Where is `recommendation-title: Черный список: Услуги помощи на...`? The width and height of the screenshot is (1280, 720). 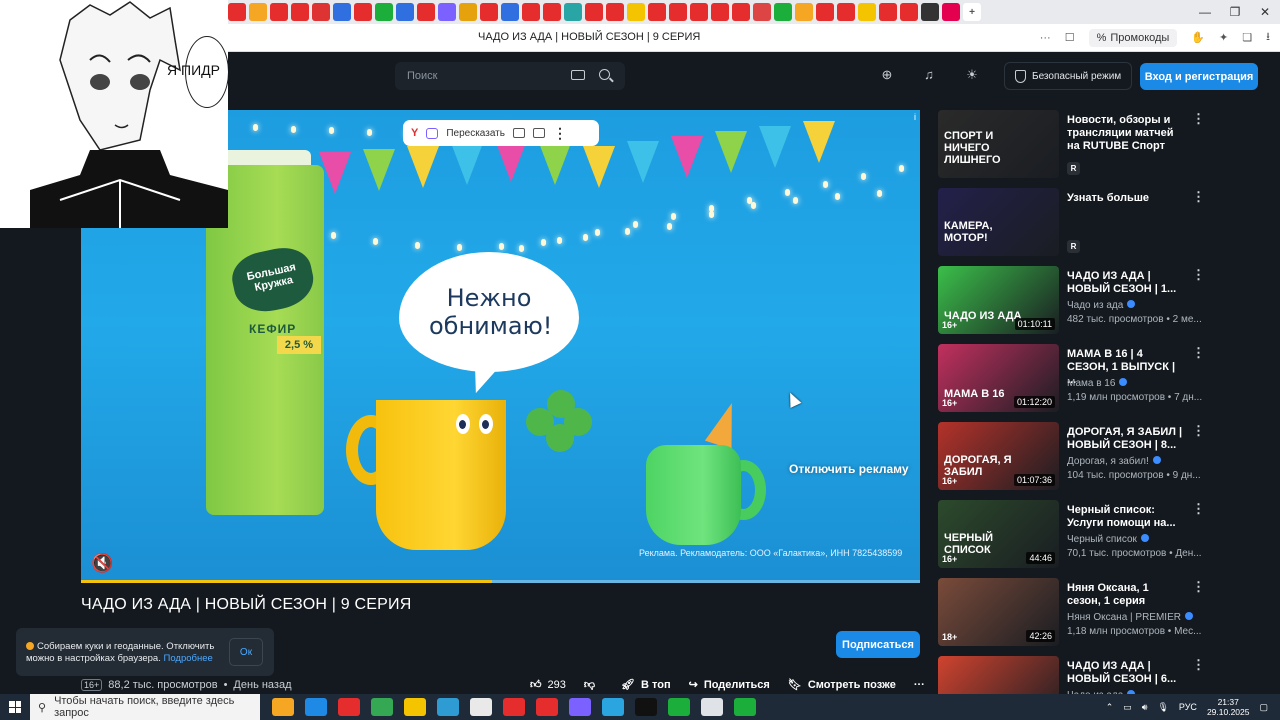
recommendation-title: Черный список: Услуги помощи на... is located at coordinates (1126, 517).